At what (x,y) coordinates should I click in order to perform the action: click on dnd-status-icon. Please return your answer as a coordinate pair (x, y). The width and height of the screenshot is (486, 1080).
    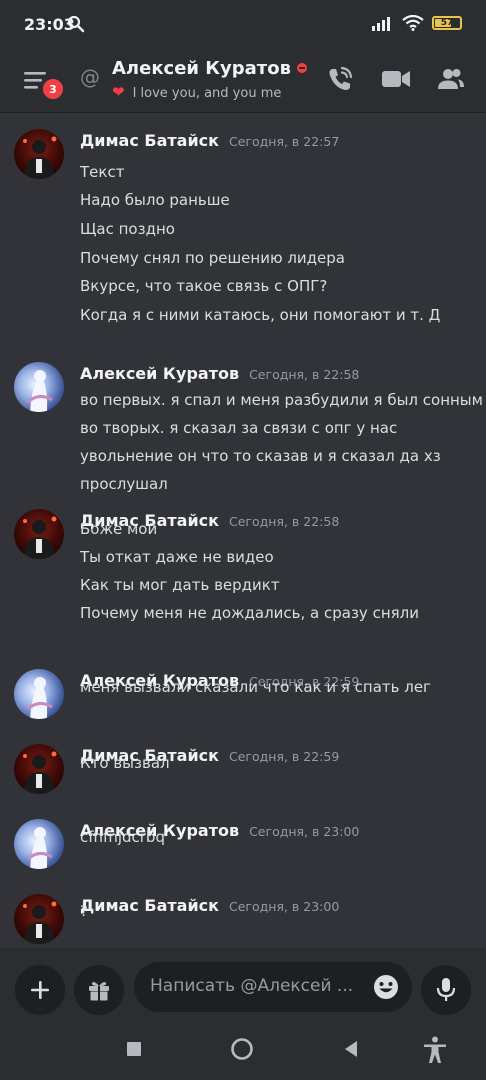
    Looking at the image, I should click on (301, 68).